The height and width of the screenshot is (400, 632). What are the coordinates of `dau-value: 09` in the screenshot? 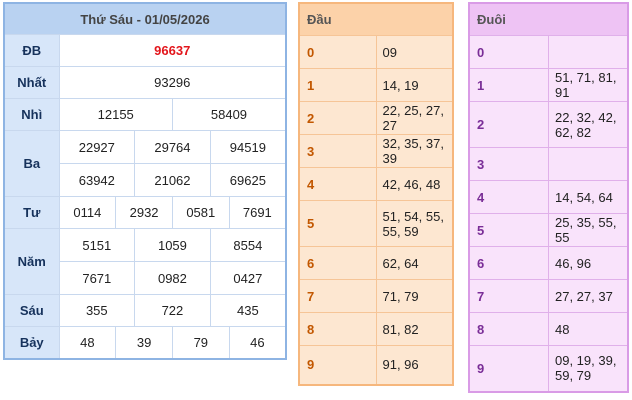 It's located at (414, 52).